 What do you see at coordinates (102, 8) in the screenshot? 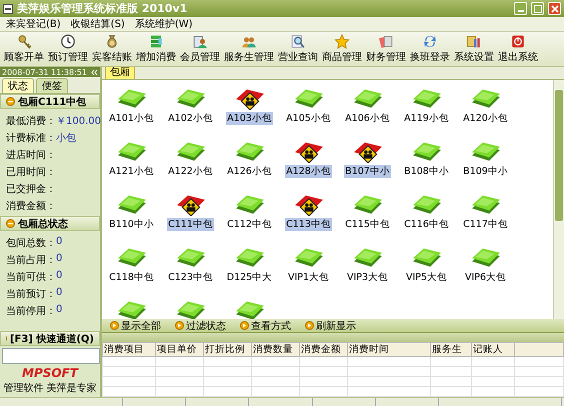
I see `window-title: 美萍娱乐管理系统标准版 2010v1` at bounding box center [102, 8].